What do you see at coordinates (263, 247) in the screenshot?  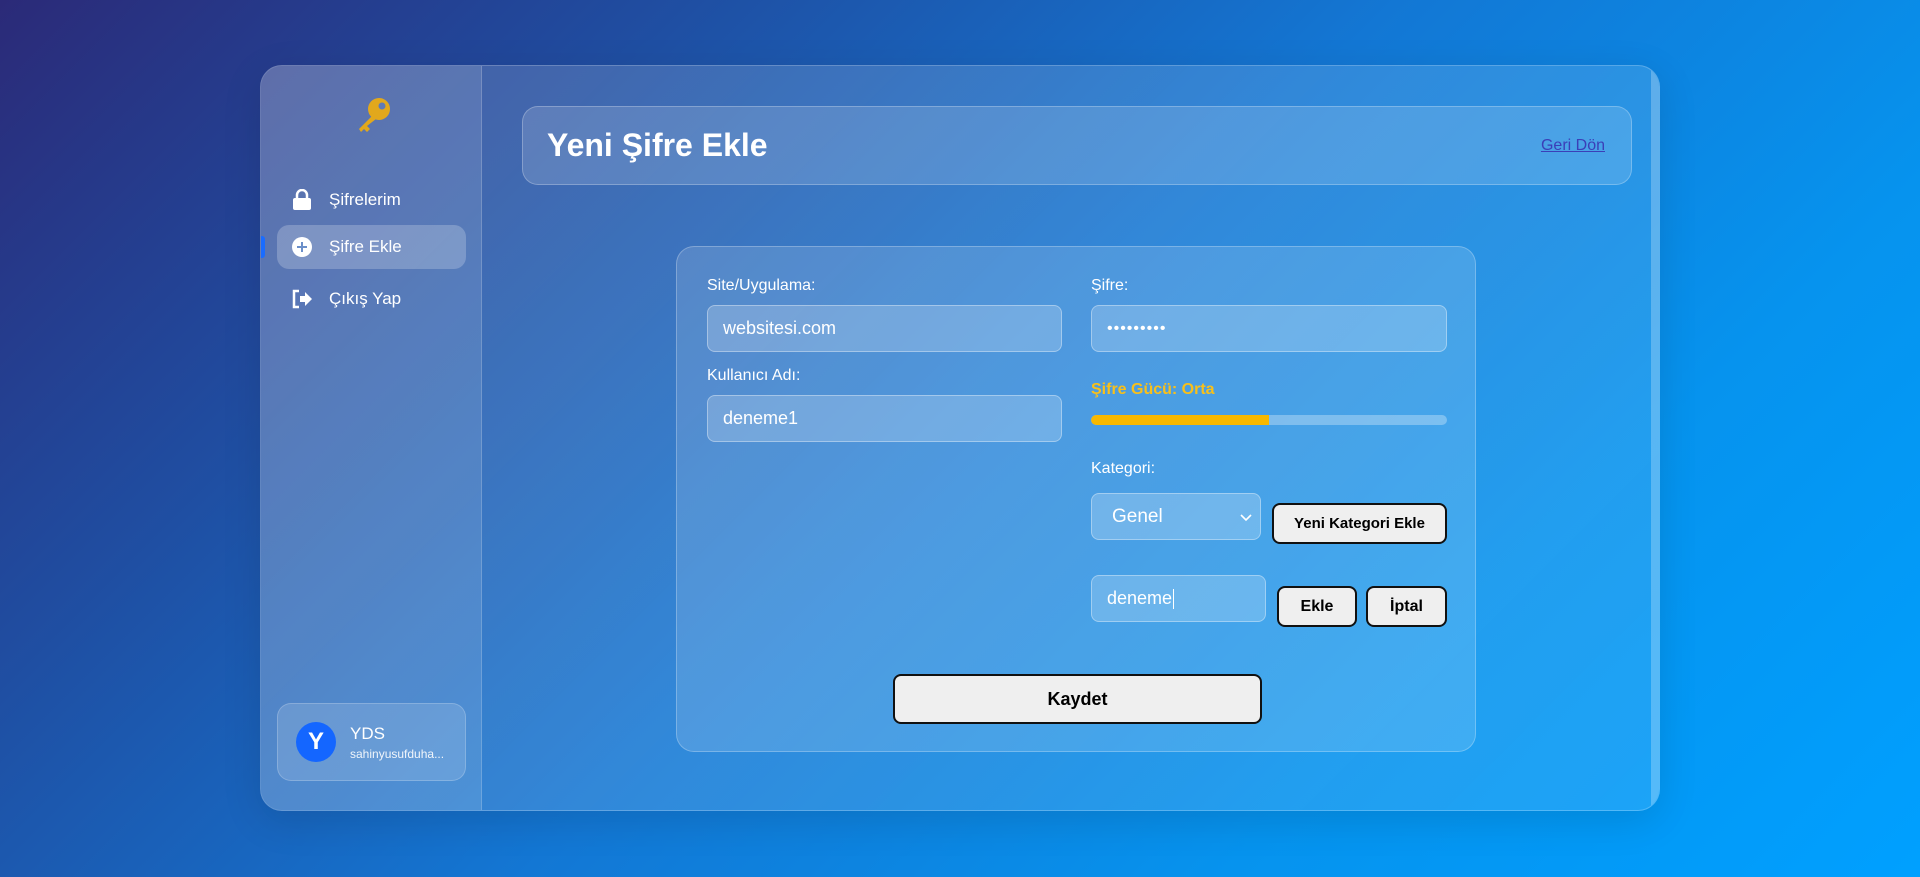 I see `active-indicator` at bounding box center [263, 247].